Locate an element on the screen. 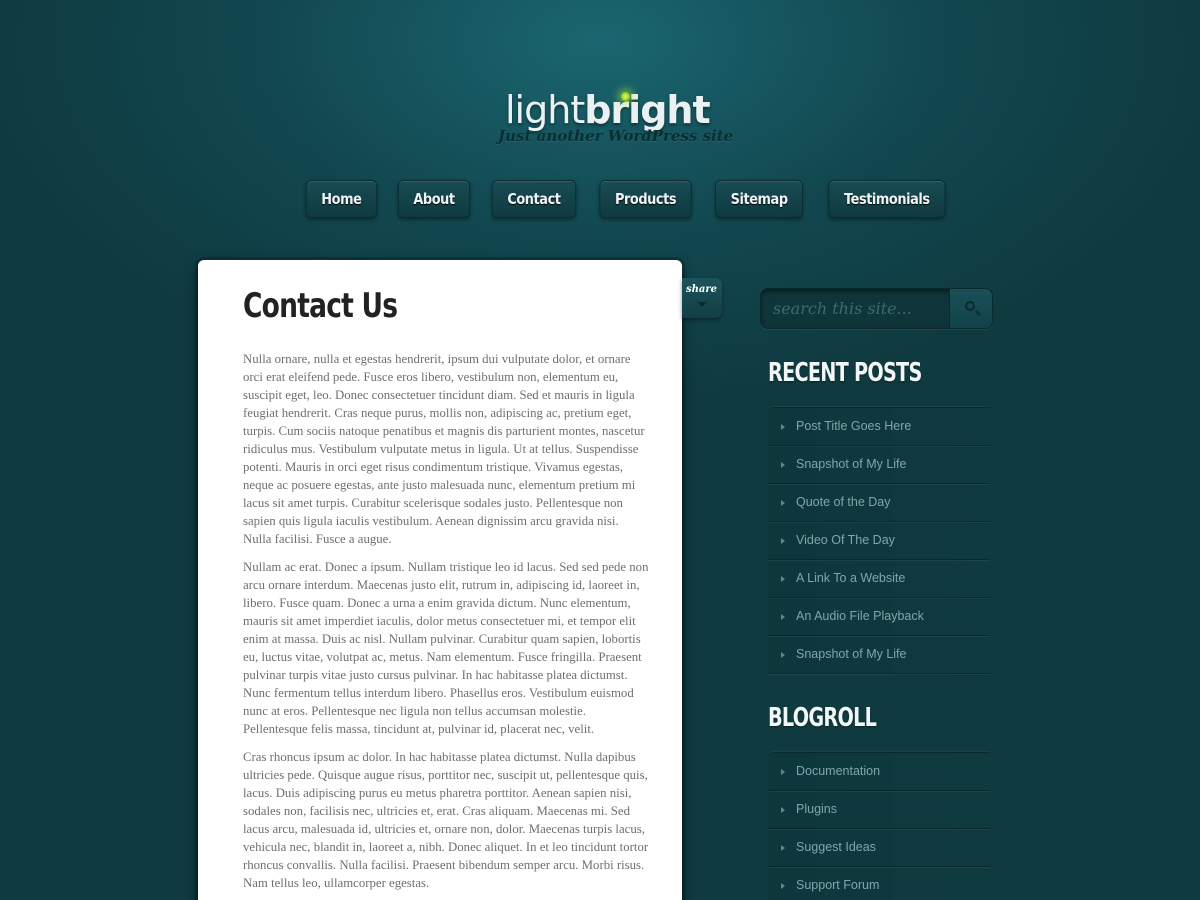 The width and height of the screenshot is (1200, 900). nav-products: Products is located at coordinates (645, 199).